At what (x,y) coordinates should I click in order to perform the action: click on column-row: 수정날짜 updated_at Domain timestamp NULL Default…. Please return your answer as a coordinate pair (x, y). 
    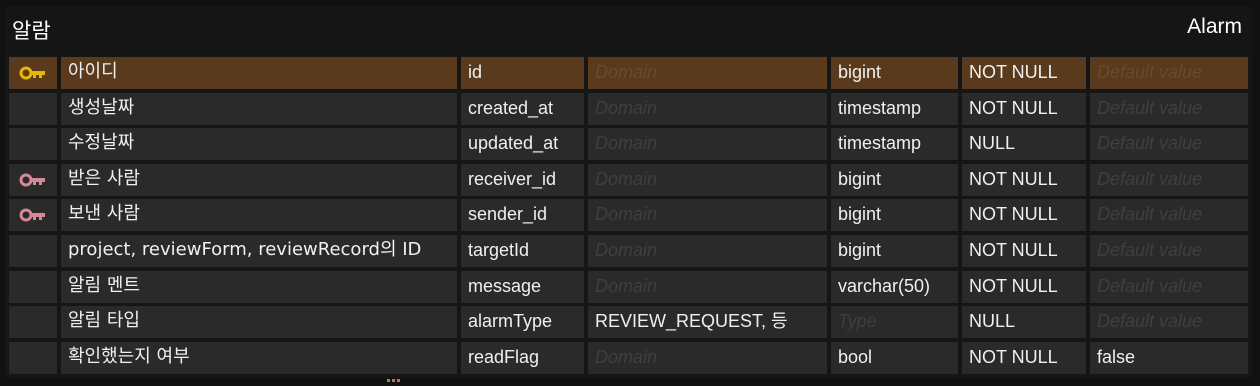
    Looking at the image, I should click on (628, 144).